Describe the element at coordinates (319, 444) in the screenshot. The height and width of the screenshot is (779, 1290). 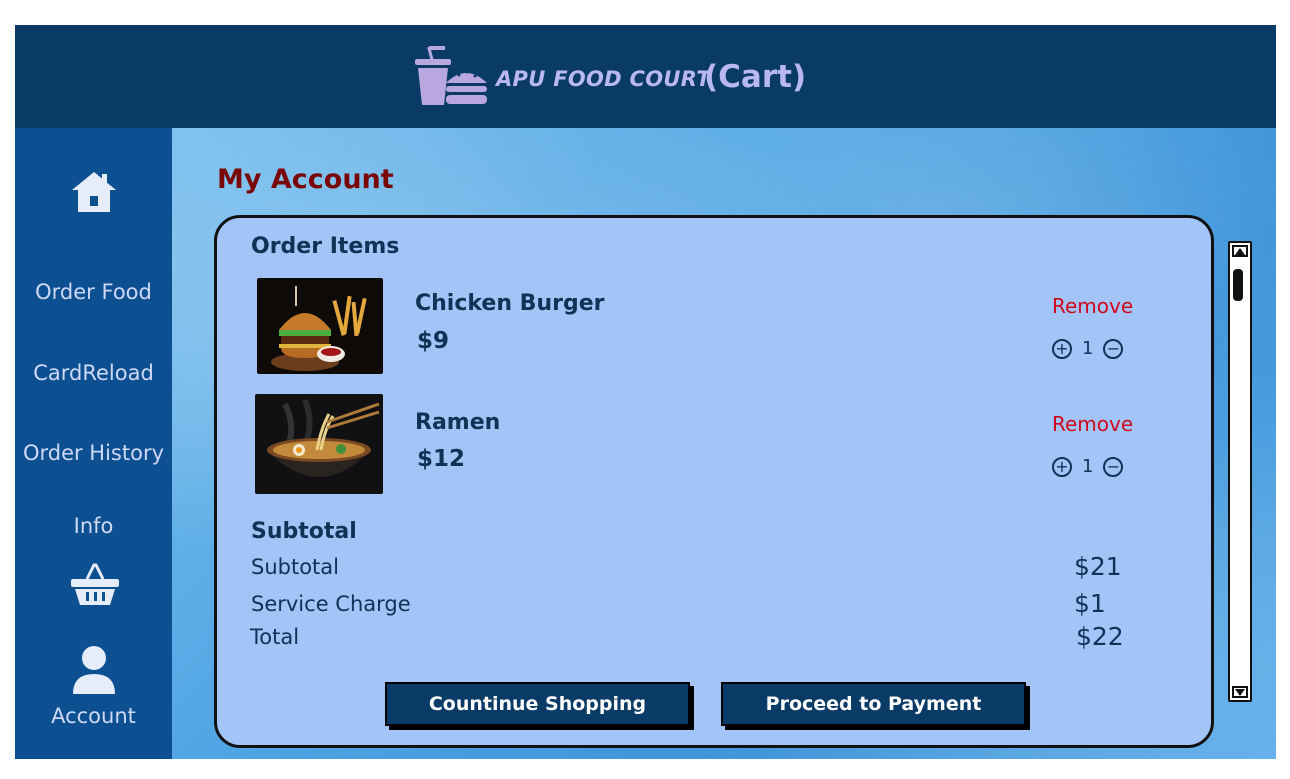
I see `ramen-image` at that location.